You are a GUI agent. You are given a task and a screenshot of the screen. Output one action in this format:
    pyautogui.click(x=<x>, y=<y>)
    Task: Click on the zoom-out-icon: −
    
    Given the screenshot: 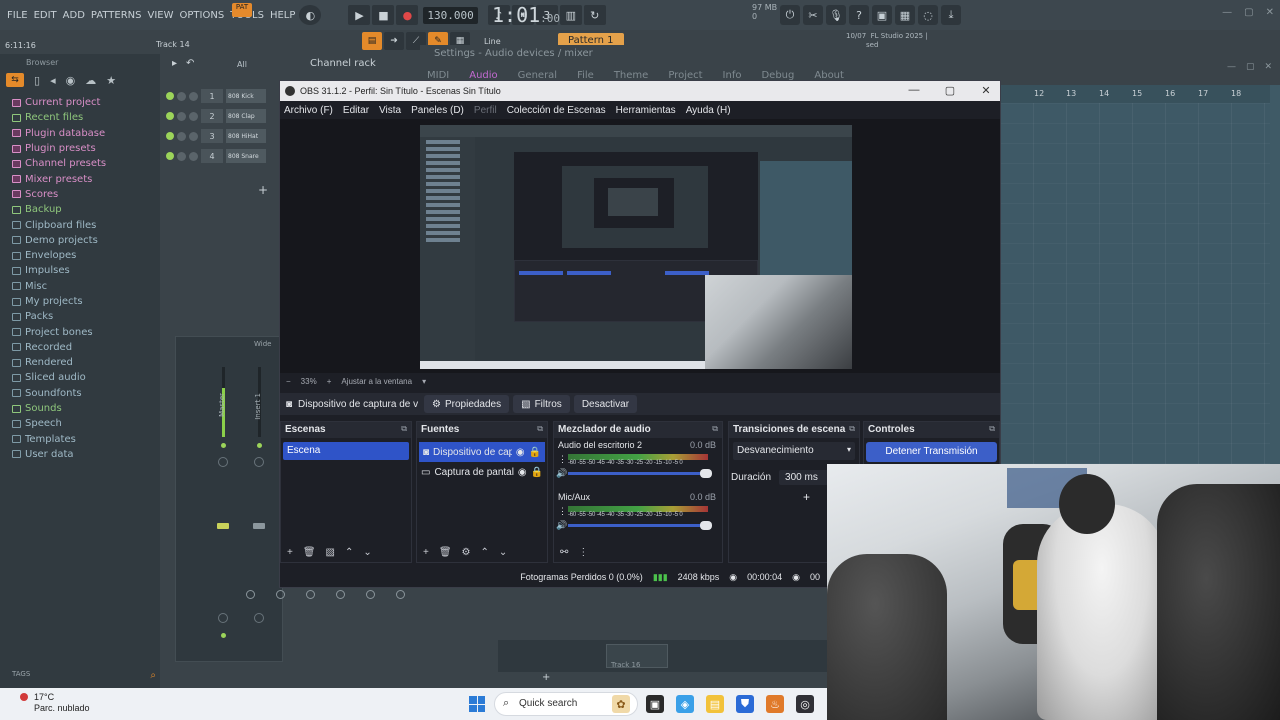 What is the action you would take?
    pyautogui.click(x=288, y=381)
    